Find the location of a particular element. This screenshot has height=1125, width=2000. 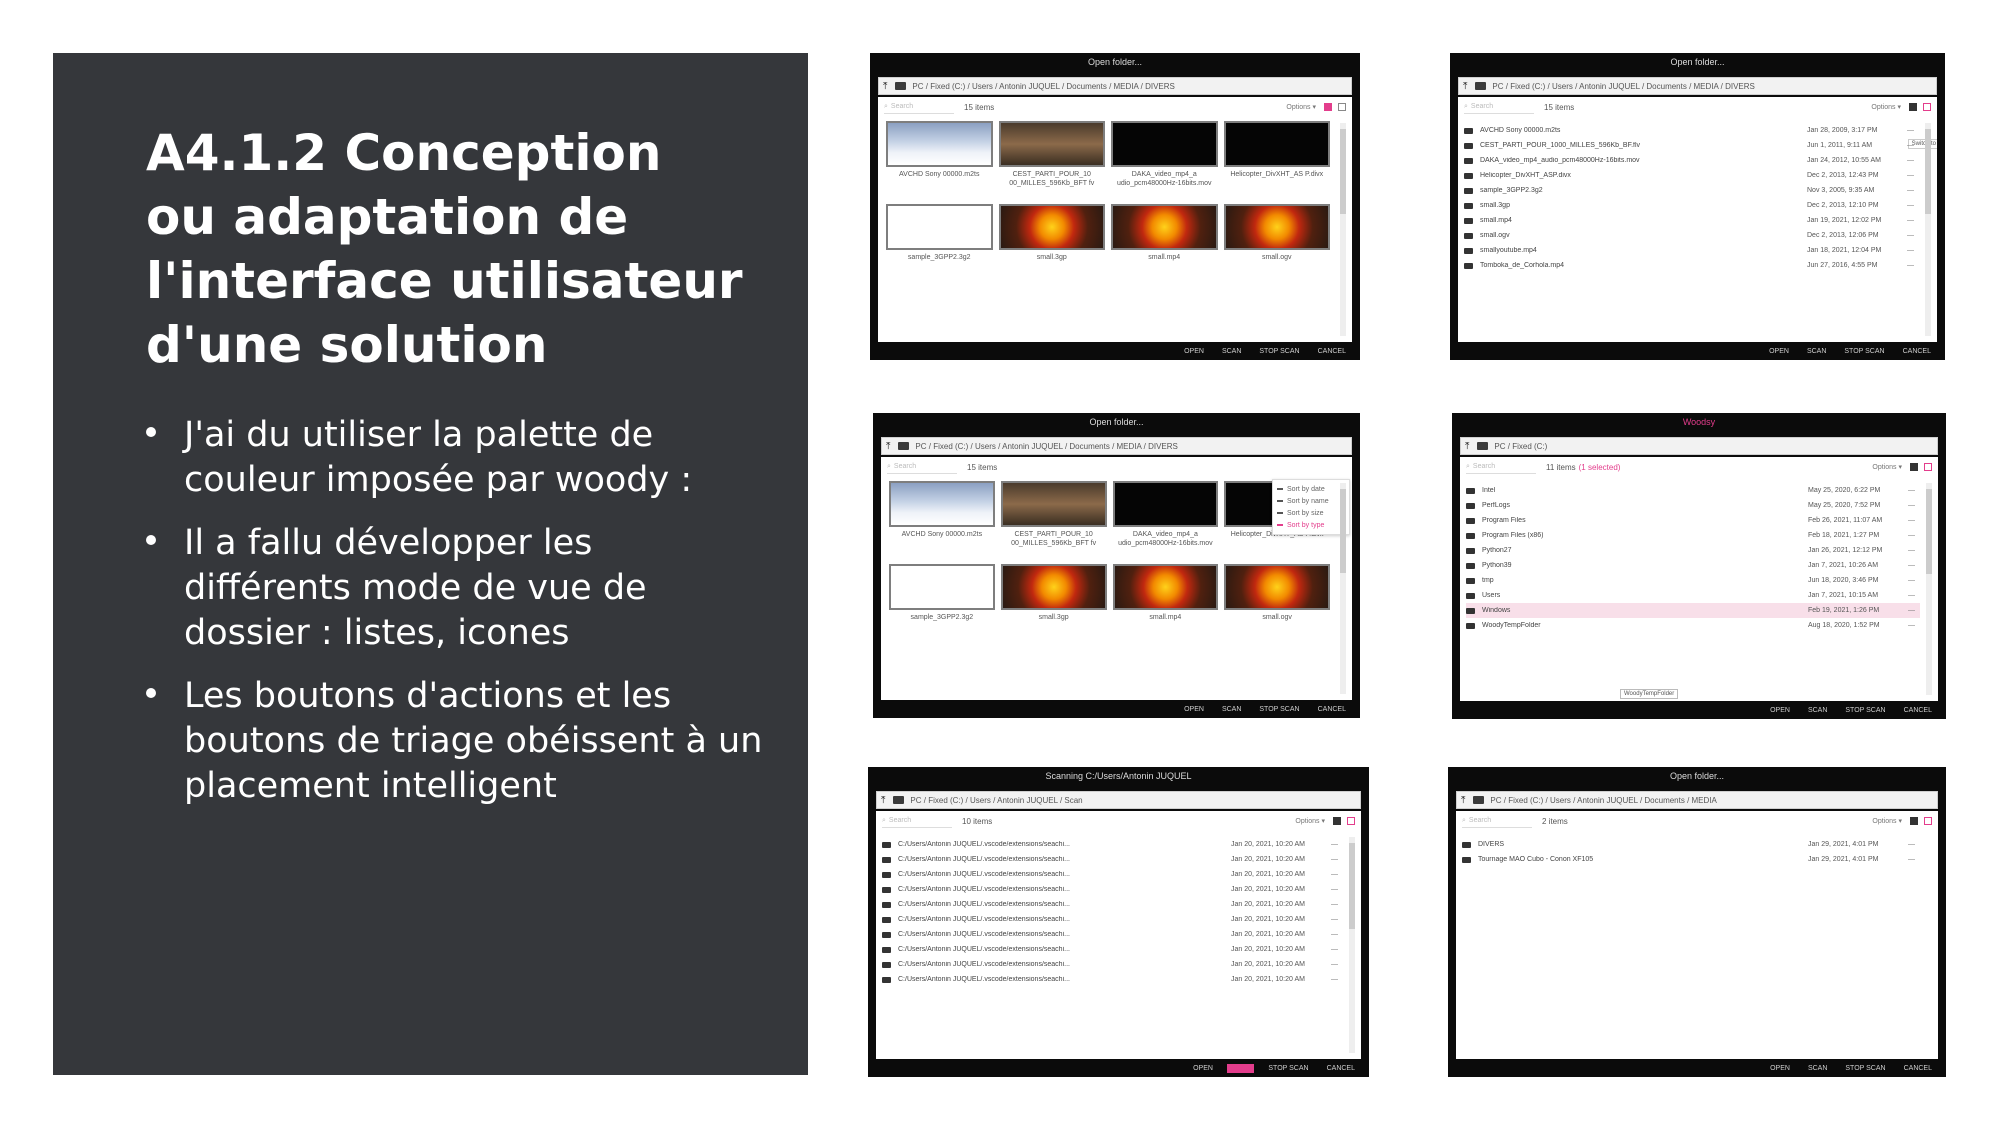

list-item: small.ogv Dec 2, 2013, 12:06 PM — is located at coordinates (1691, 235).